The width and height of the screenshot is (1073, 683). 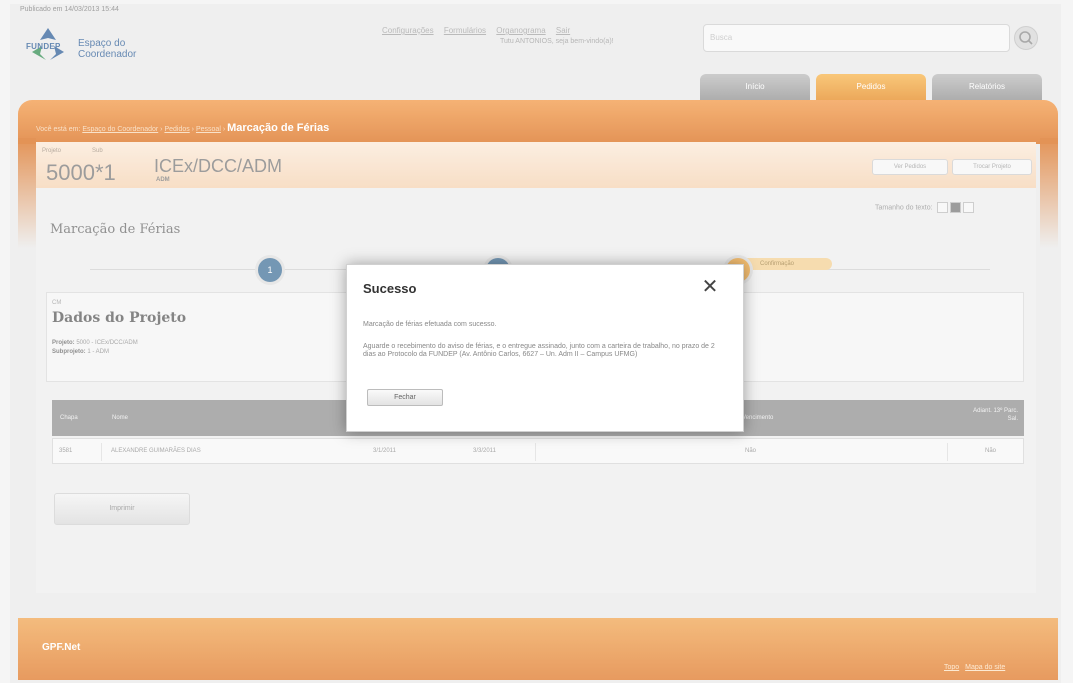 I want to click on close-icon: ✕, so click(x=710, y=287).